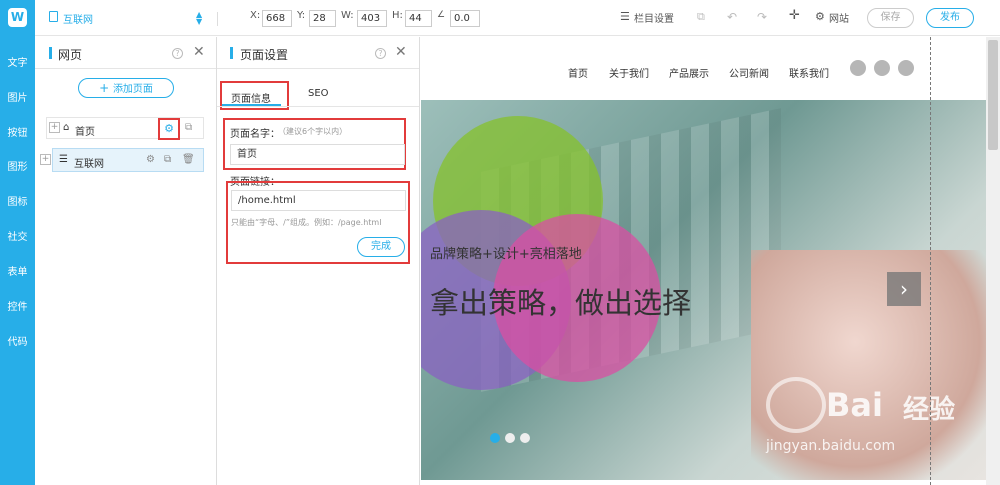 The width and height of the screenshot is (1000, 485). Describe the element at coordinates (418, 18) in the screenshot. I see `h-input: 44` at that location.